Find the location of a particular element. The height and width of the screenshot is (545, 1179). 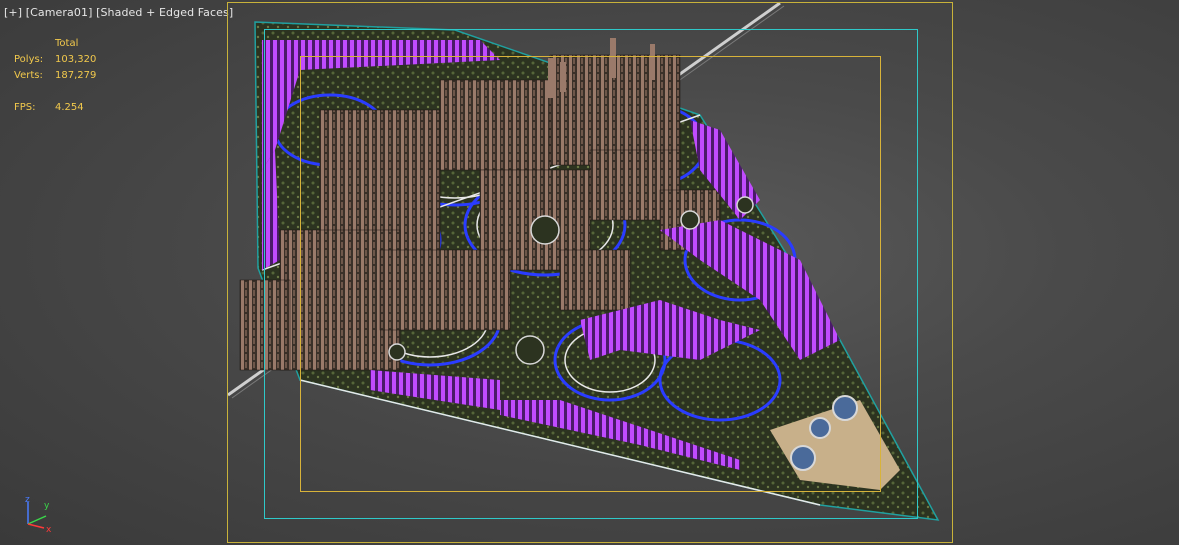

viewport-label: [+] [Camera01] [Shaded + Edged Faces] is located at coordinates (118, 12).